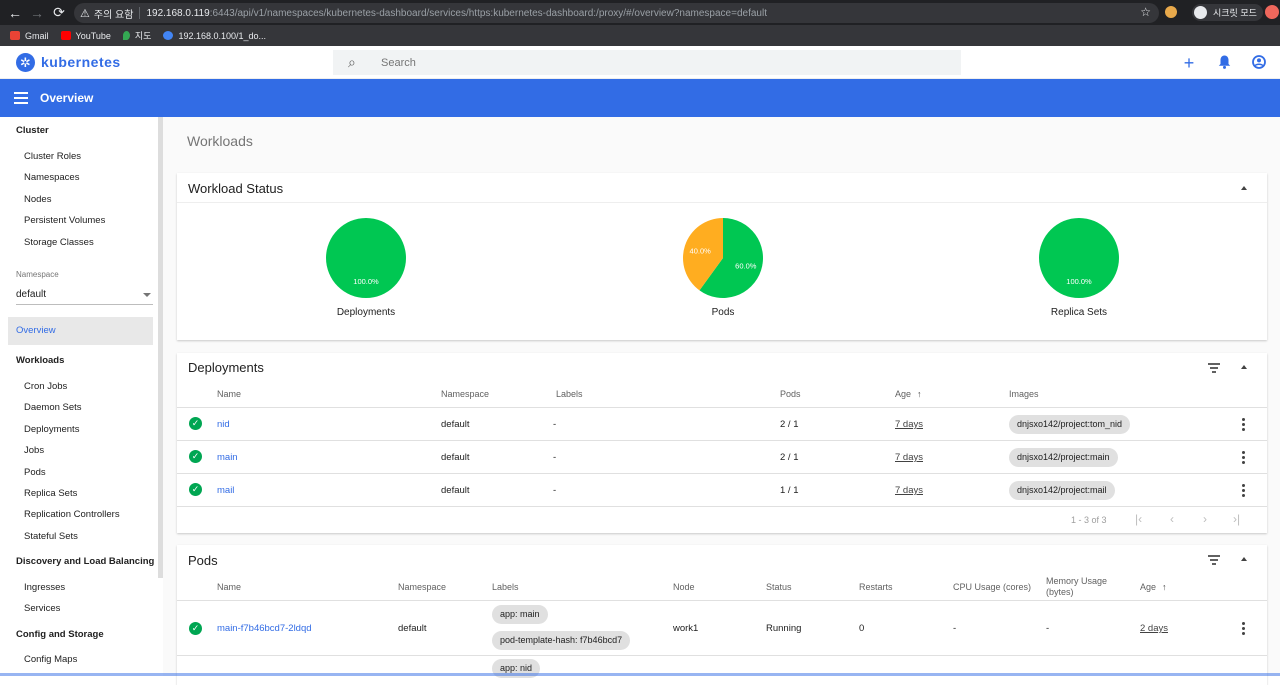 This screenshot has width=1280, height=685. What do you see at coordinates (1205, 519) in the screenshot?
I see `next-page-button: ›` at bounding box center [1205, 519].